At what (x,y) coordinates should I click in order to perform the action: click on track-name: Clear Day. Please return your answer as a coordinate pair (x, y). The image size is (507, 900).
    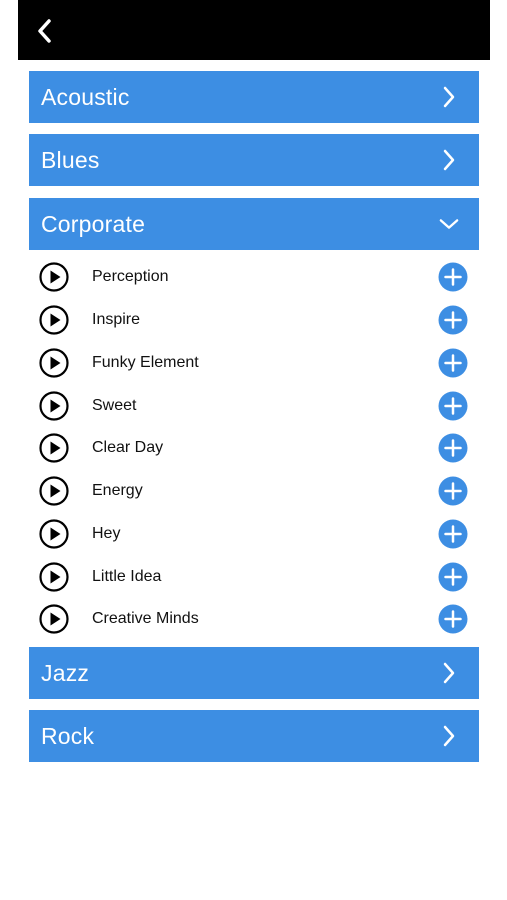
    Looking at the image, I should click on (128, 447).